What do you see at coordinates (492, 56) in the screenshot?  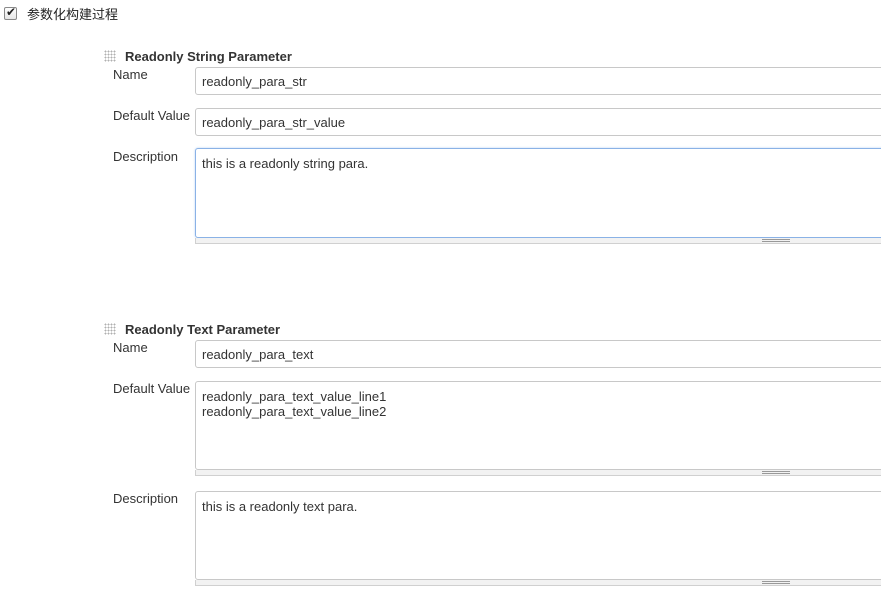 I see `section-header: Readonly String Parameter` at bounding box center [492, 56].